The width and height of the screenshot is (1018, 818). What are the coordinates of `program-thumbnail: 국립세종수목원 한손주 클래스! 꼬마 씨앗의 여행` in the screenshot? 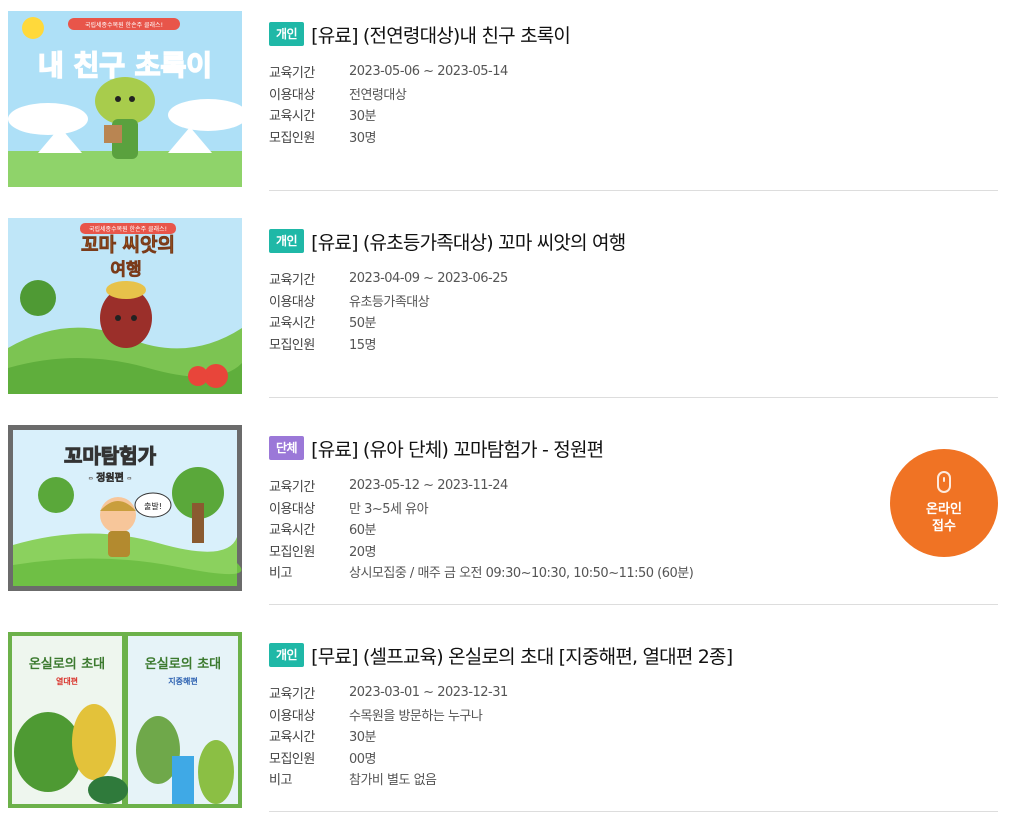 It's located at (125, 306).